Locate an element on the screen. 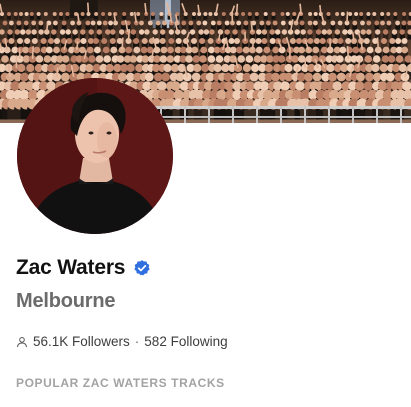 The width and height of the screenshot is (411, 407). avatar is located at coordinates (95, 156).